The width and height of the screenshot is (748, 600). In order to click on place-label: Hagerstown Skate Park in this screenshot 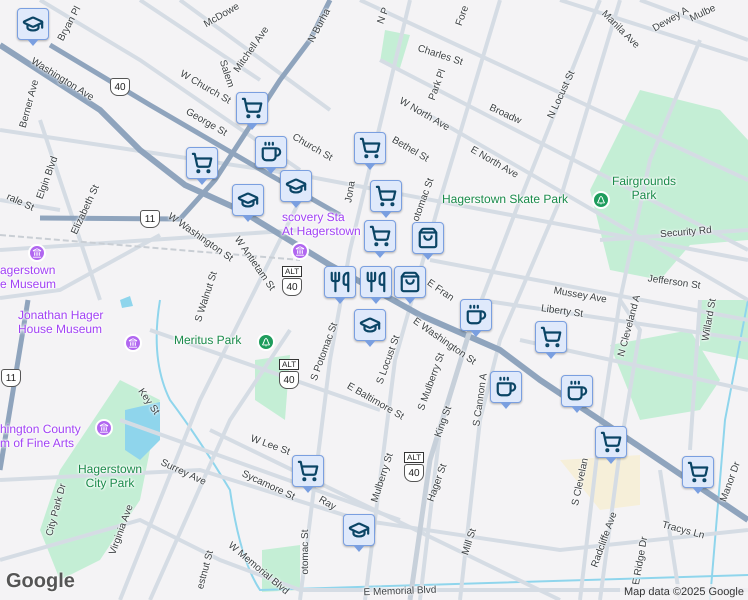, I will do `click(505, 199)`.